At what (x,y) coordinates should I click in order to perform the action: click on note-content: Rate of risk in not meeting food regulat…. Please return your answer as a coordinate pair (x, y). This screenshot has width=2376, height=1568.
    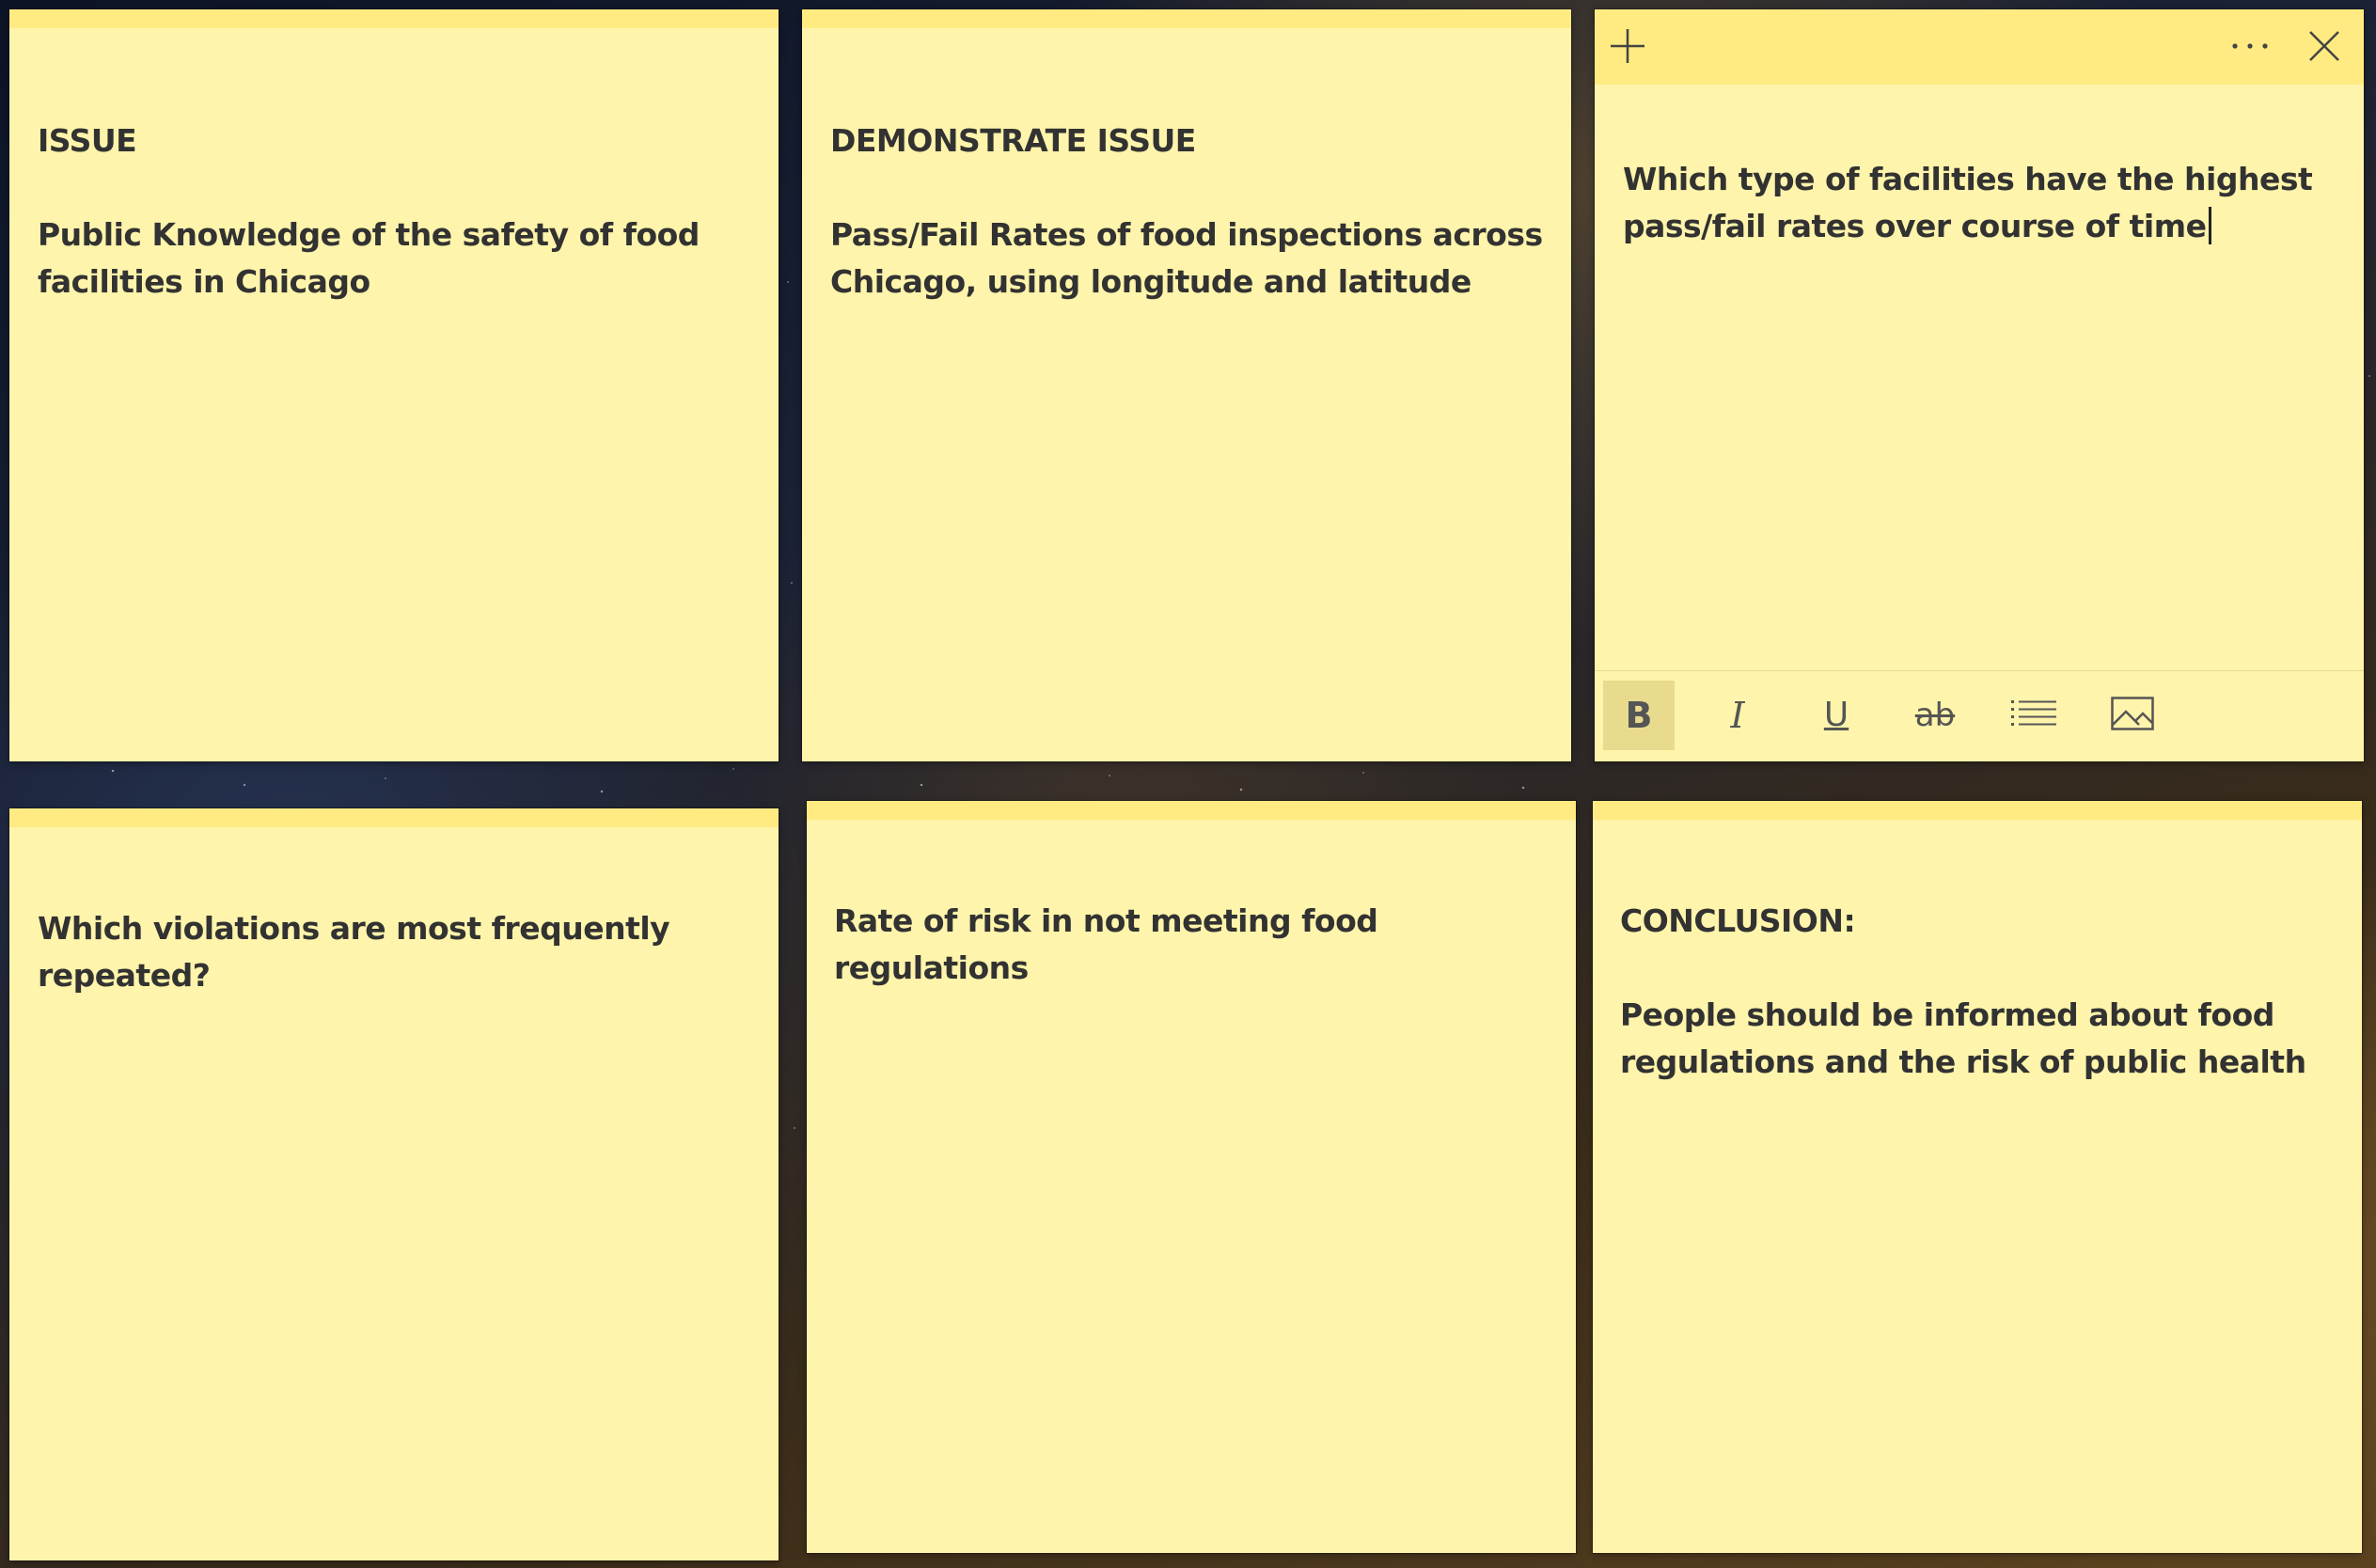
    Looking at the image, I should click on (1194, 945).